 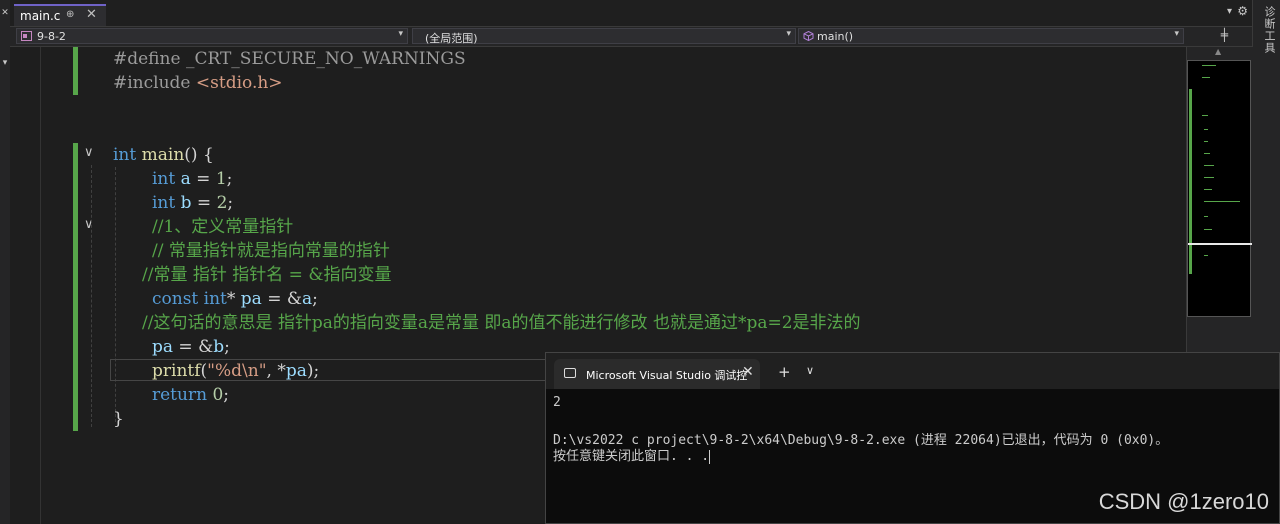 What do you see at coordinates (1219, 188) in the screenshot?
I see `scroll-map-preview` at bounding box center [1219, 188].